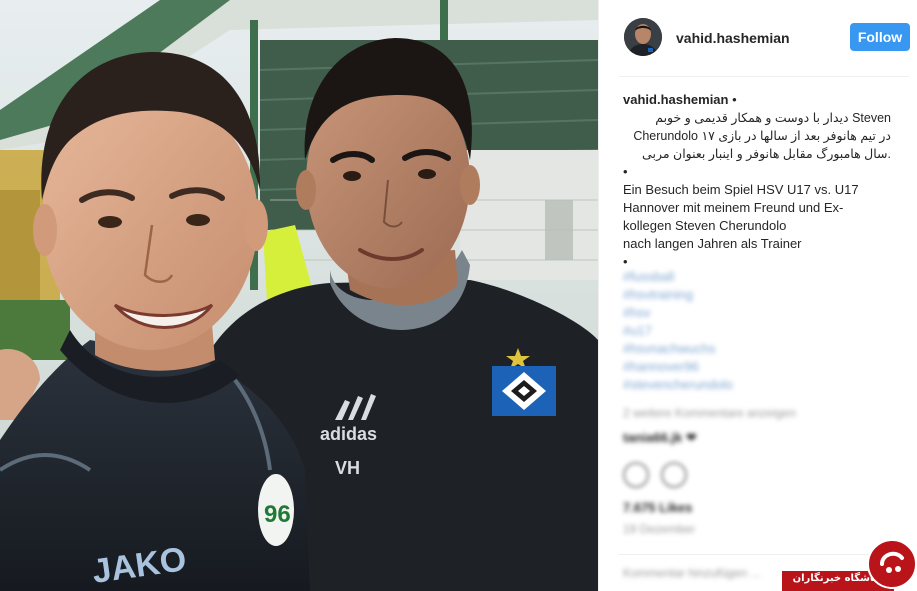 This screenshot has height=591, width=917. I want to click on hashtag-link: #u17, so click(753, 331).